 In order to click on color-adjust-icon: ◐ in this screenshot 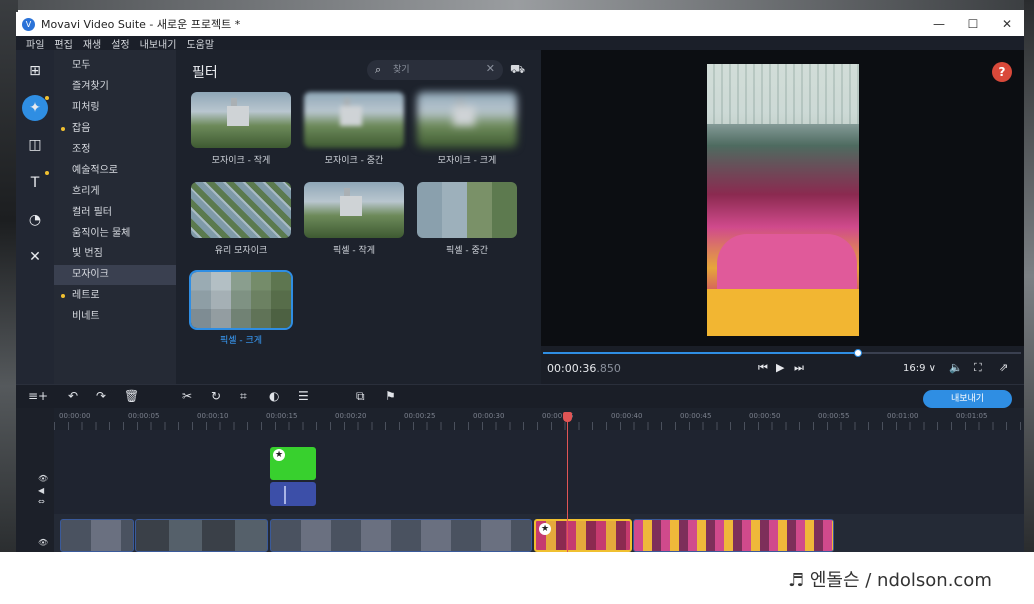, I will do `click(274, 396)`.